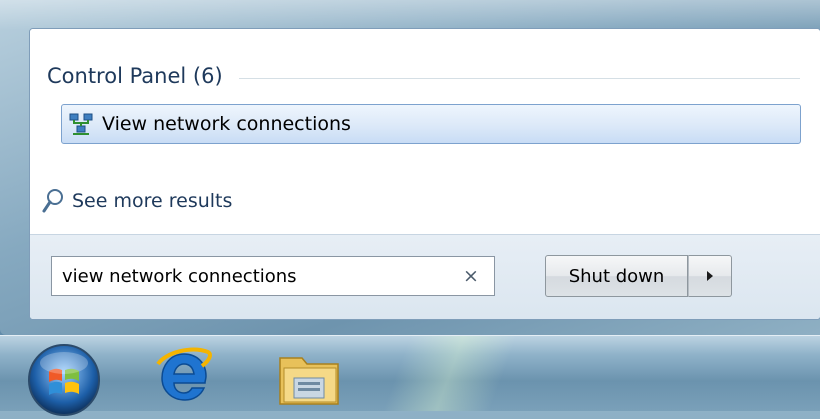 The width and height of the screenshot is (820, 419). What do you see at coordinates (184, 376) in the screenshot?
I see `internet-explorer-icon` at bounding box center [184, 376].